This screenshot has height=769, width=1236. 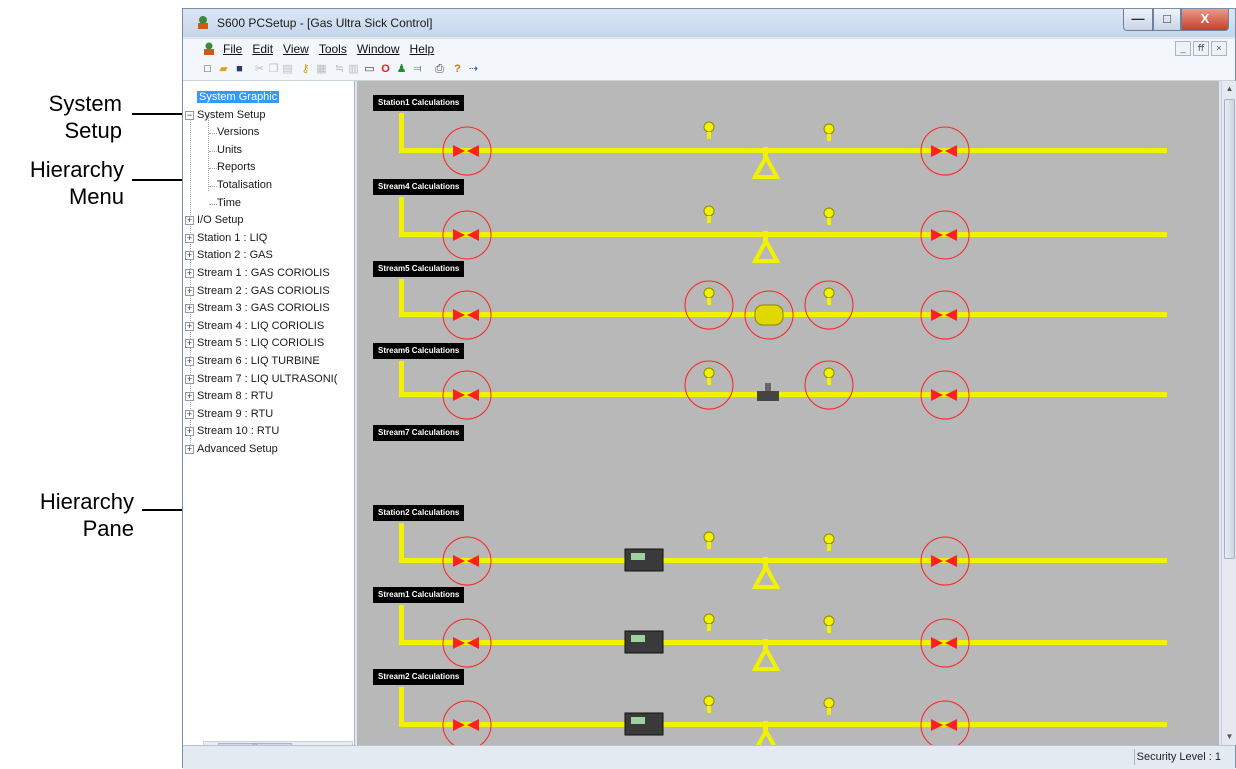 I want to click on copy-icon: ❐, so click(x=273, y=69).